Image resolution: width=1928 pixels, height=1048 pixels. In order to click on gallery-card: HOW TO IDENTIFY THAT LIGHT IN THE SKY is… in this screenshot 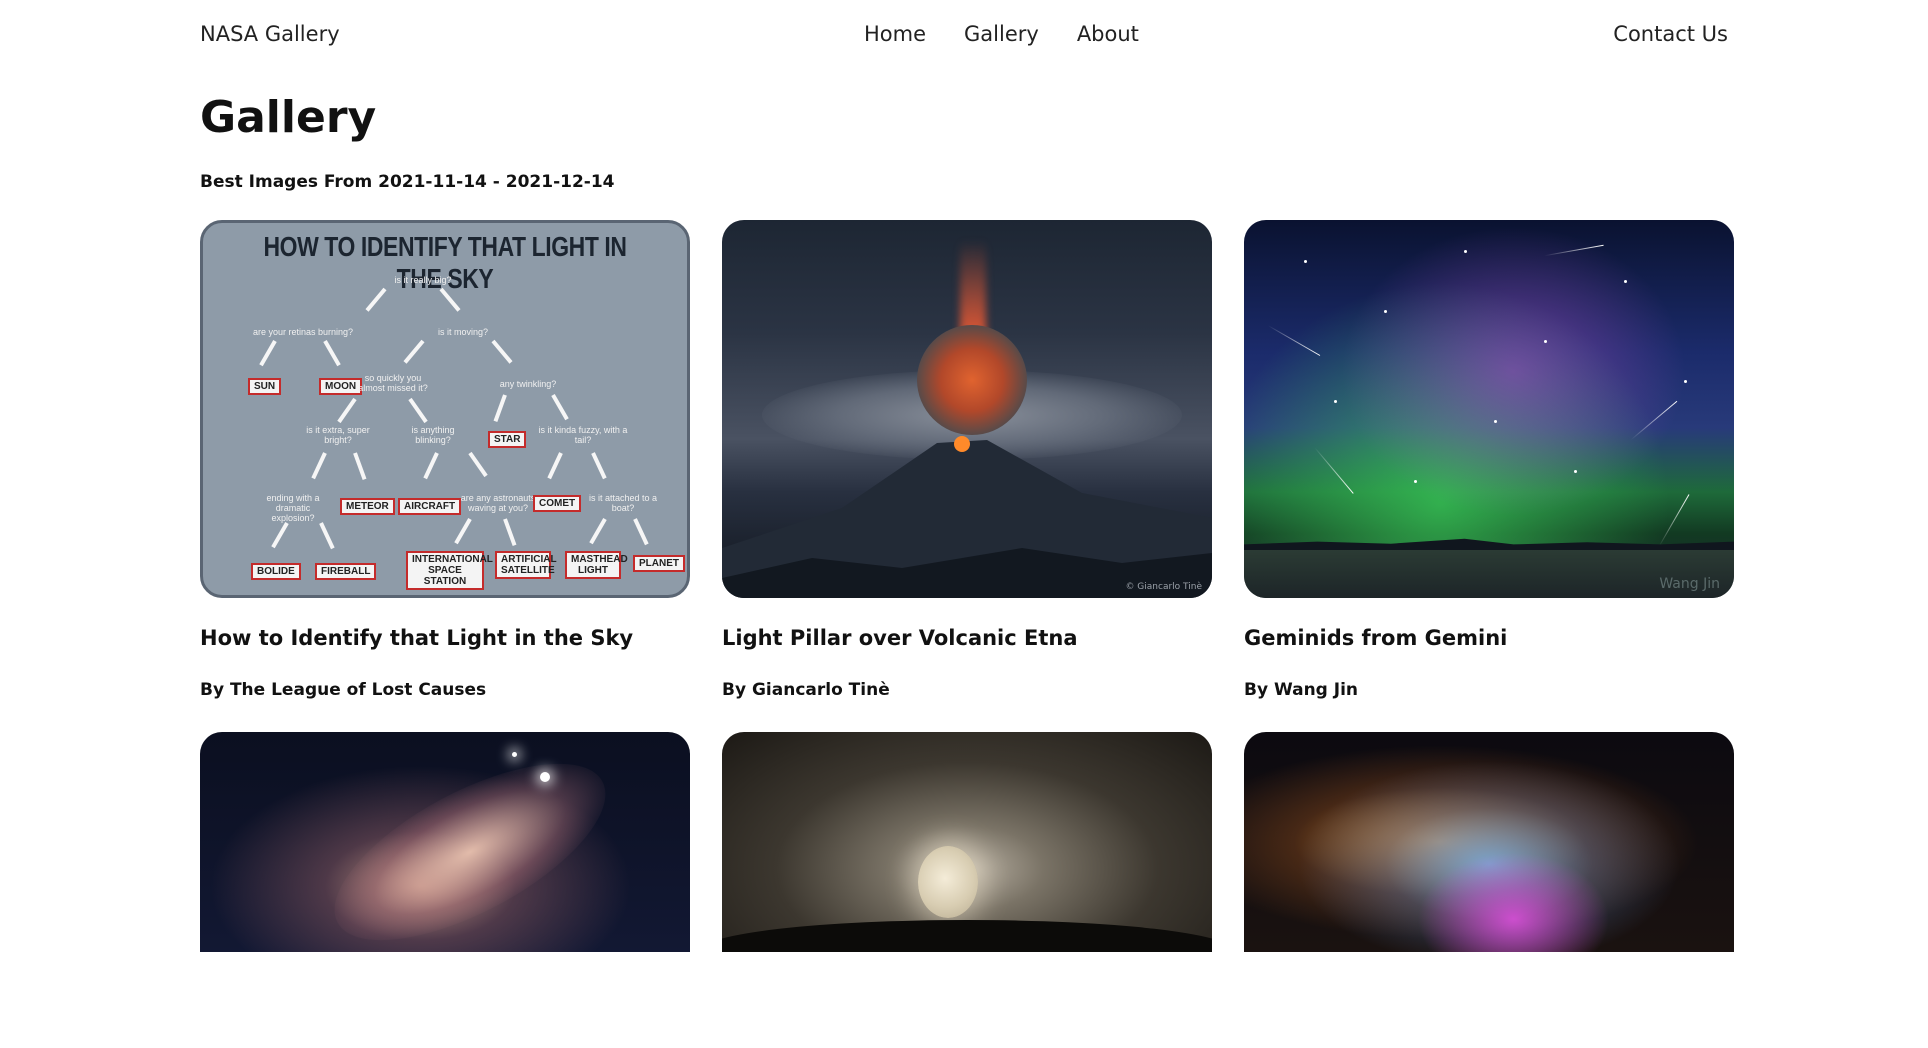, I will do `click(445, 460)`.